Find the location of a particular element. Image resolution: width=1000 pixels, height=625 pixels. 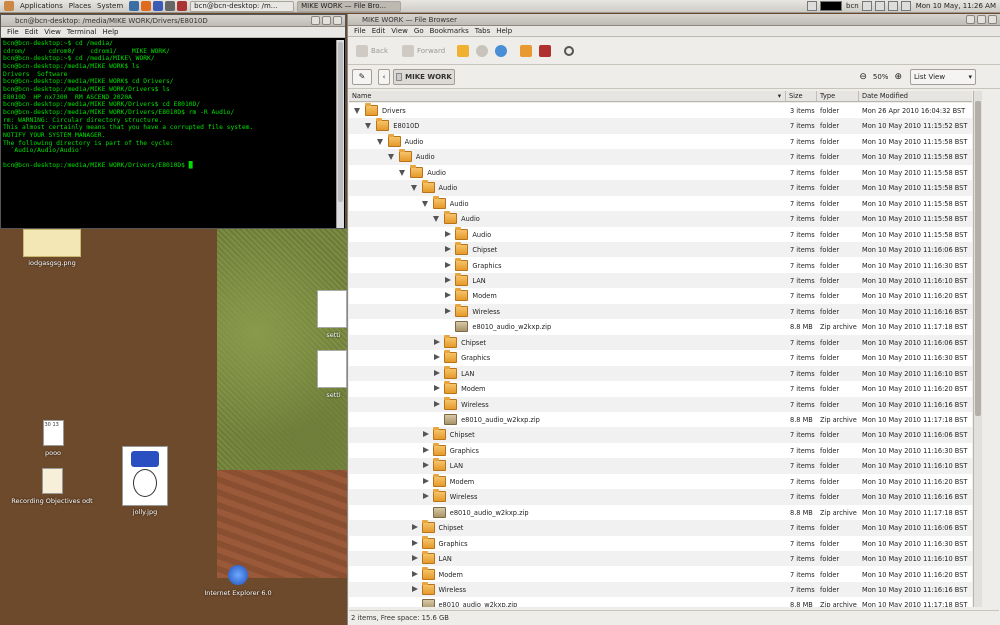

up-icon is located at coordinates (463, 50).